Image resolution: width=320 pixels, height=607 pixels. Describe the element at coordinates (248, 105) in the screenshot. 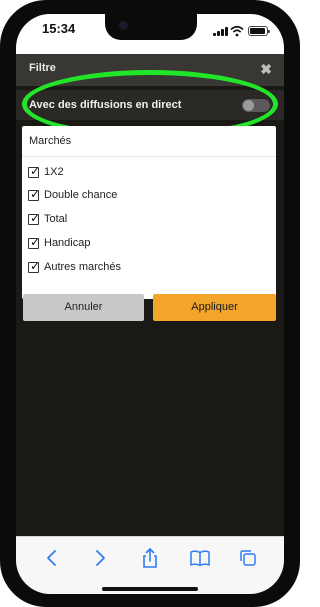

I see `toggle-knob` at that location.